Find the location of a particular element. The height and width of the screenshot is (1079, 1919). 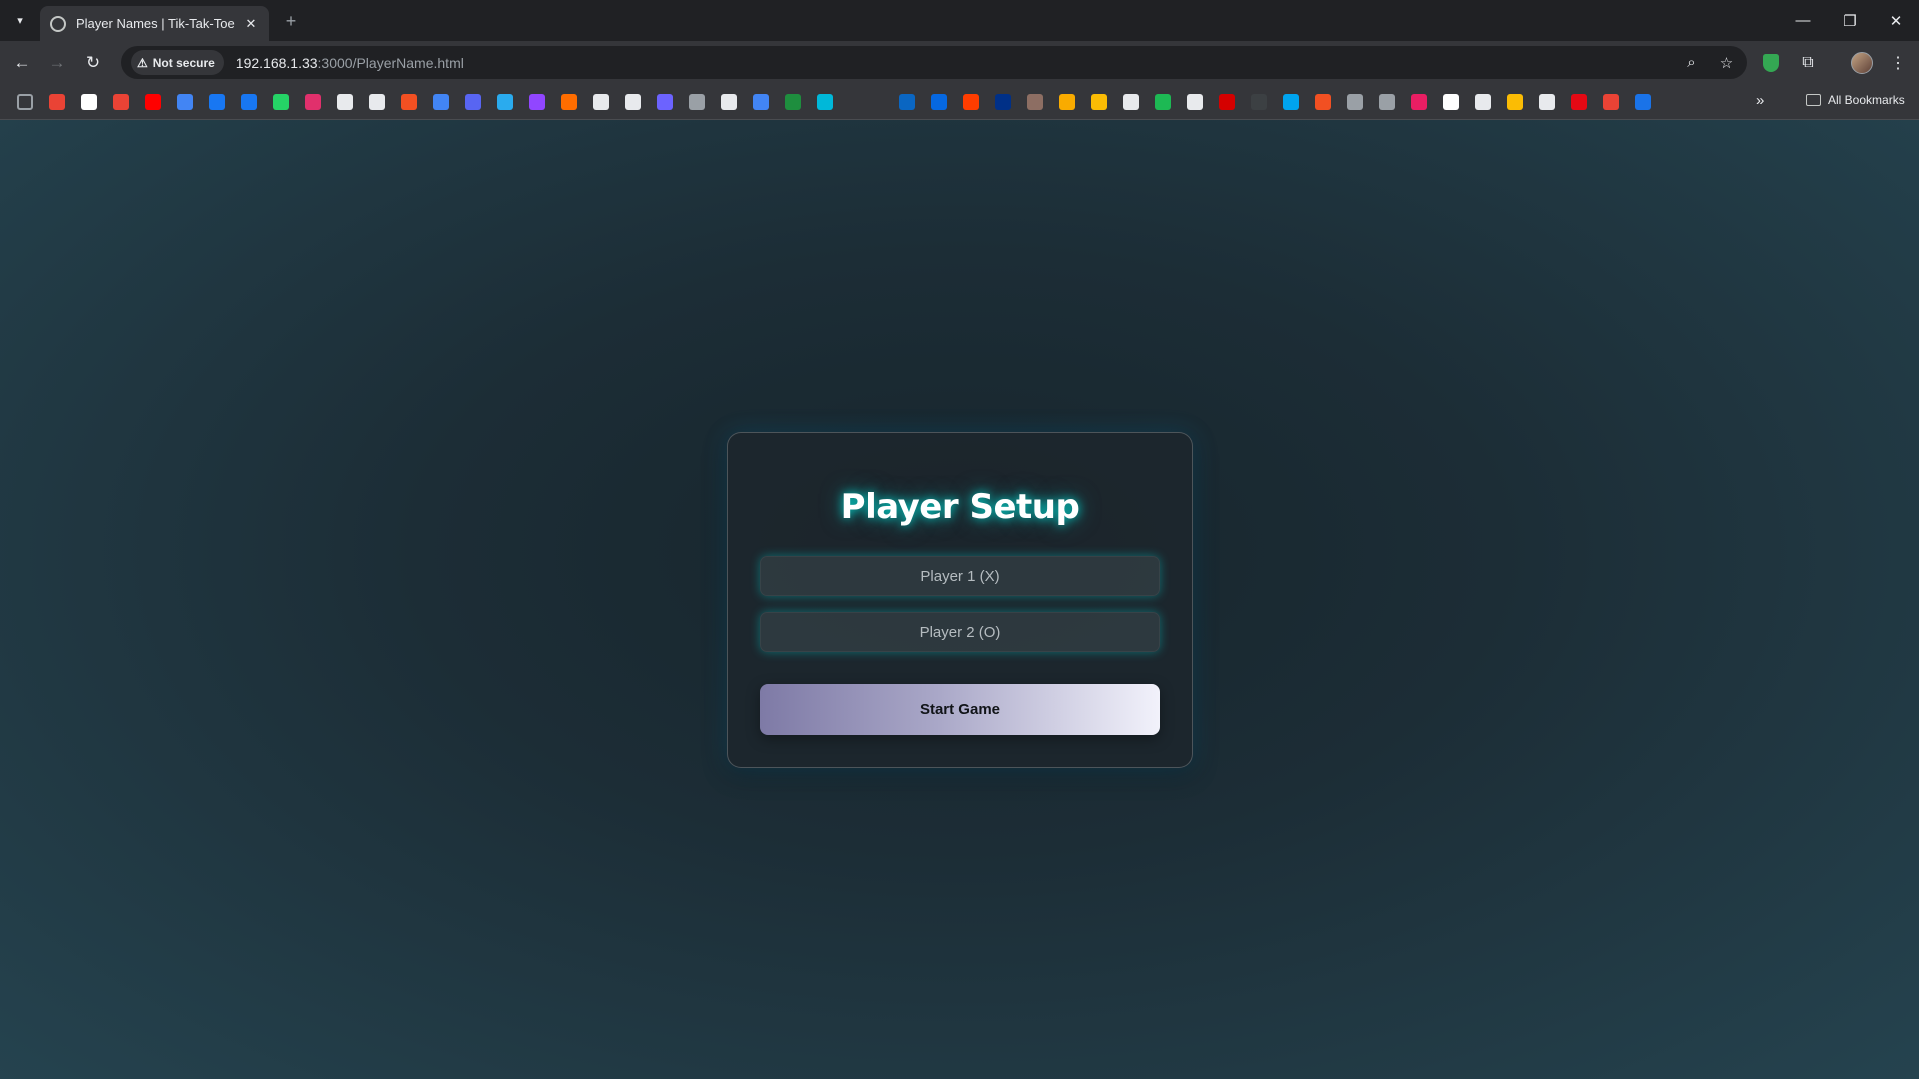

all-bookmarks-label: All Bookmarks is located at coordinates (1866, 100).